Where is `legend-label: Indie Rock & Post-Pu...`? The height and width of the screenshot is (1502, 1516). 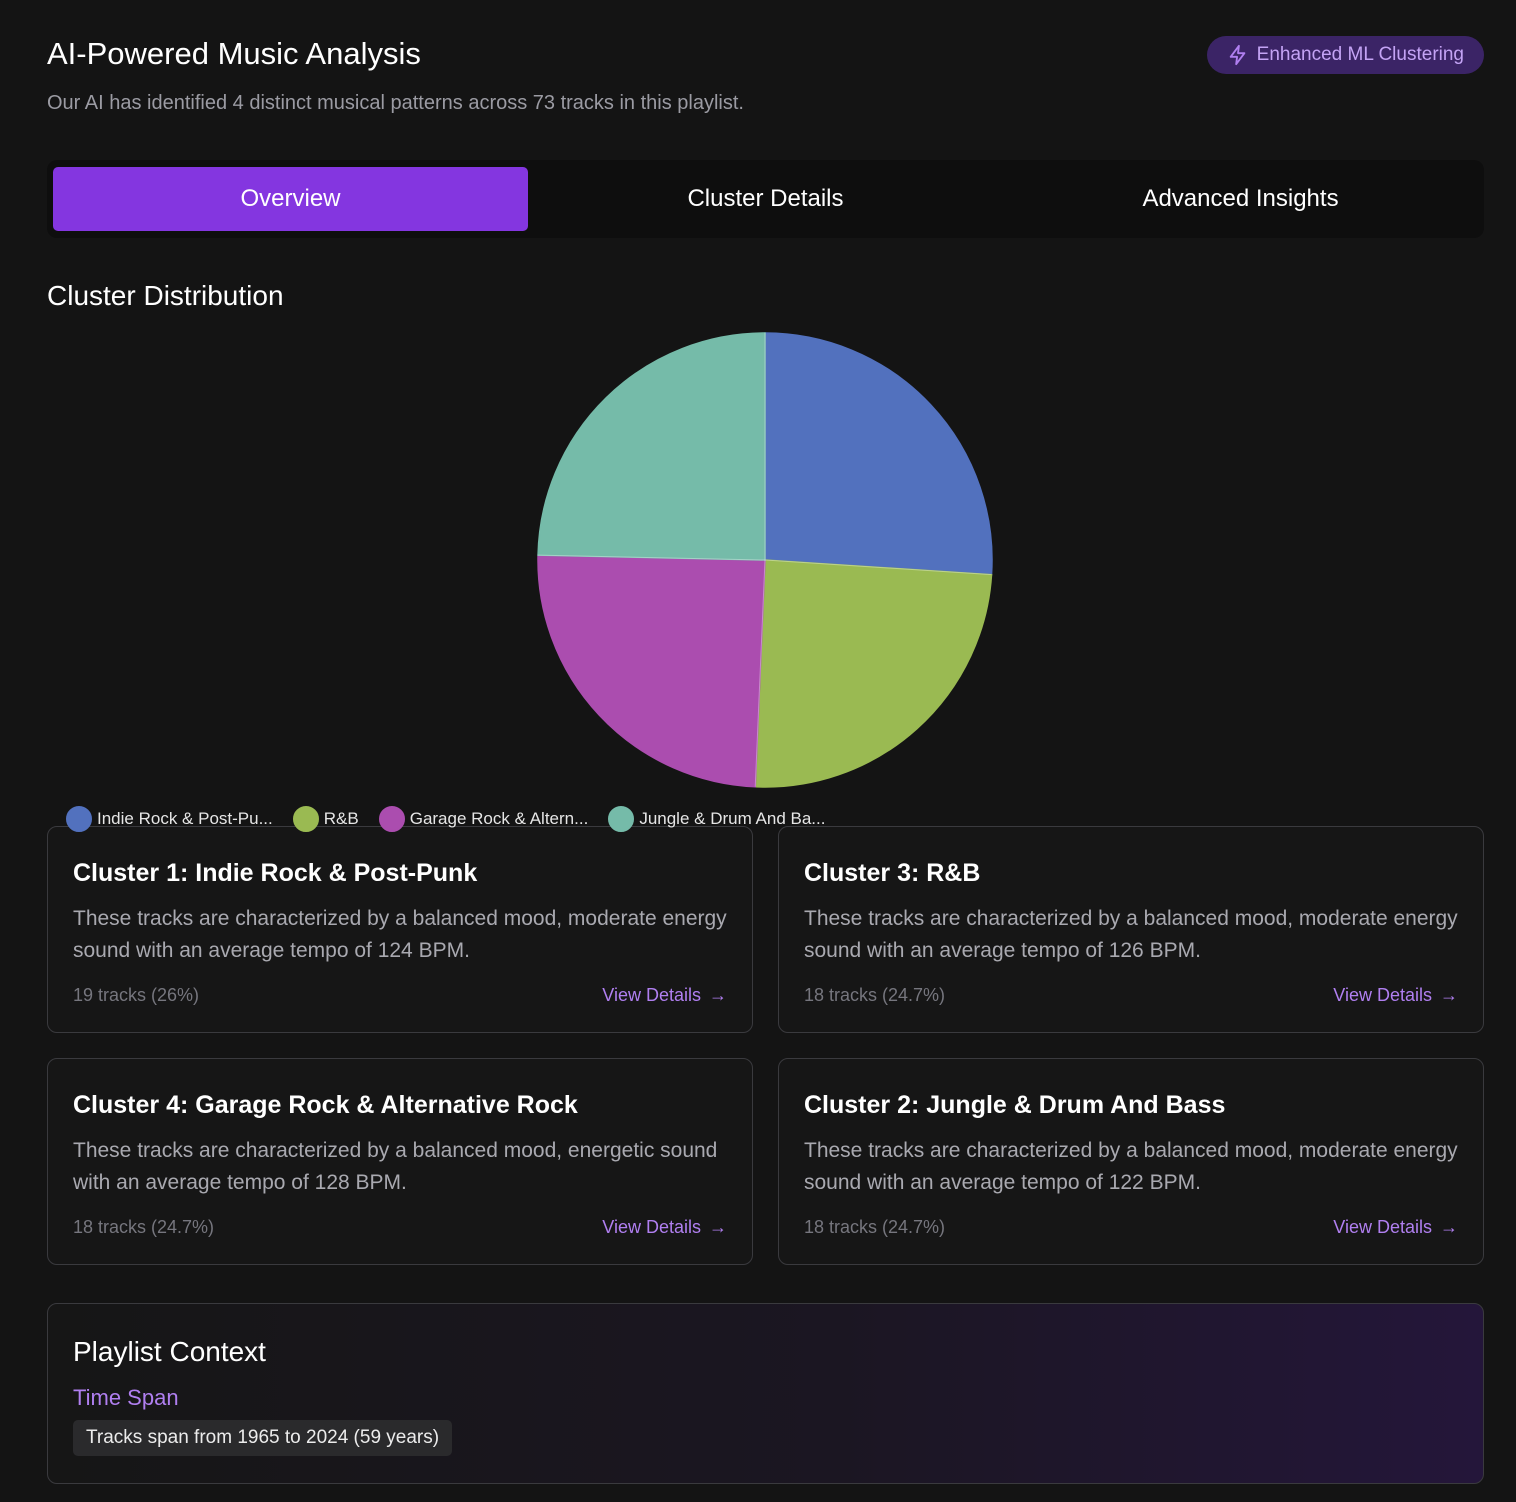
legend-label: Indie Rock & Post-Pu... is located at coordinates (185, 818).